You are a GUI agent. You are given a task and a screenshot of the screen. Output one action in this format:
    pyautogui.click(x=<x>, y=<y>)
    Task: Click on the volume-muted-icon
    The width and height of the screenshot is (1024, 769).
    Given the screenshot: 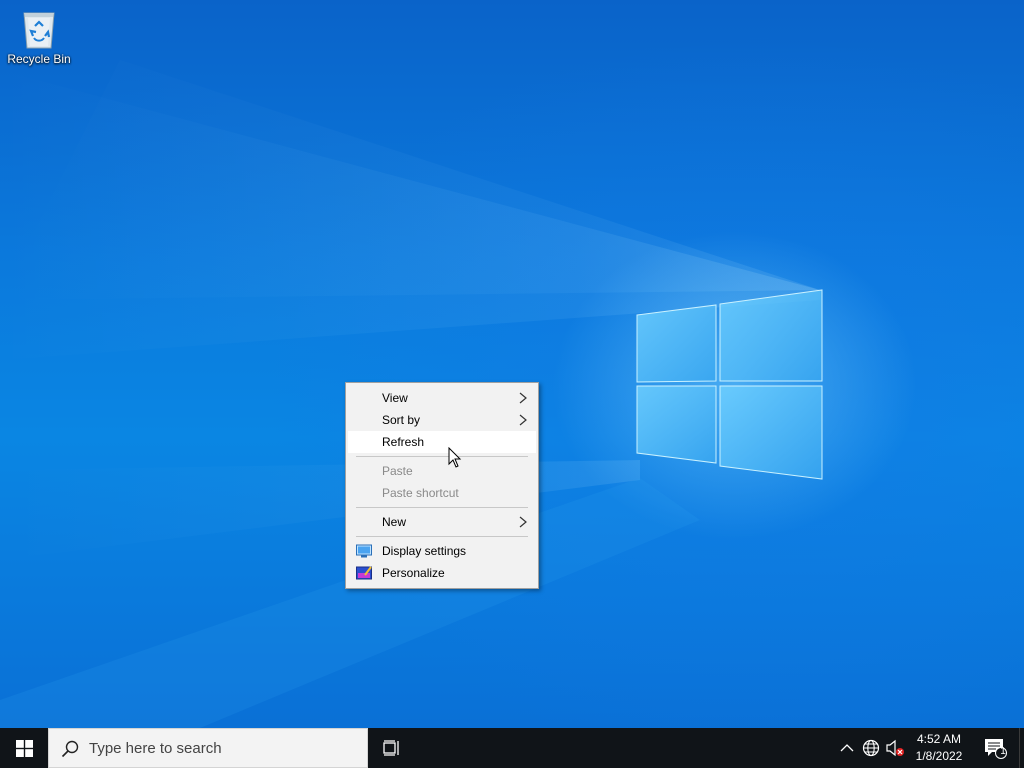 What is the action you would take?
    pyautogui.click(x=895, y=748)
    